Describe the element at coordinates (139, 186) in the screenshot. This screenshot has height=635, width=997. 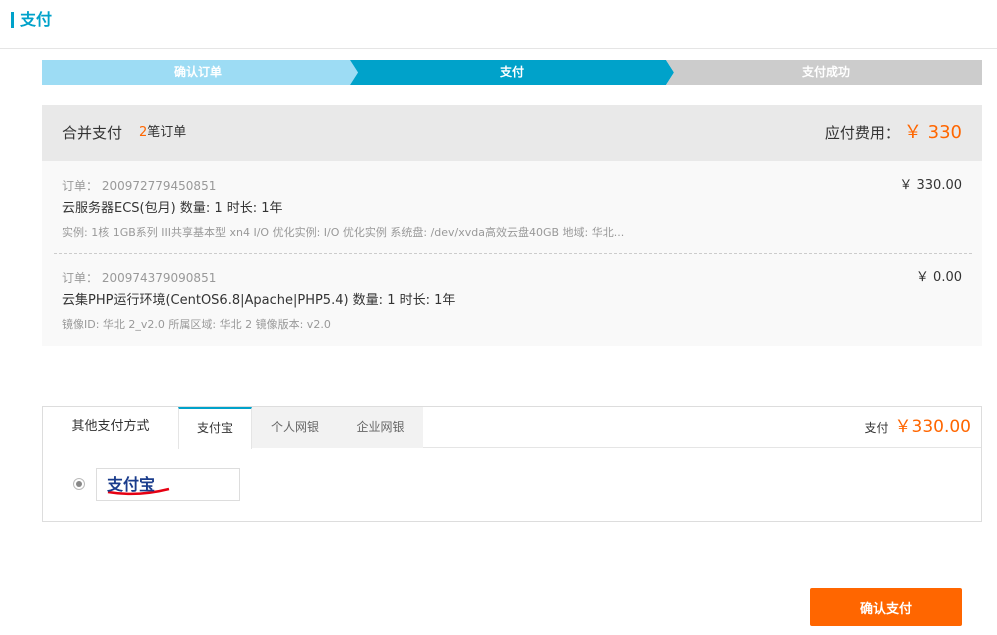
I see `order-id: 订单： 200972779450851` at that location.